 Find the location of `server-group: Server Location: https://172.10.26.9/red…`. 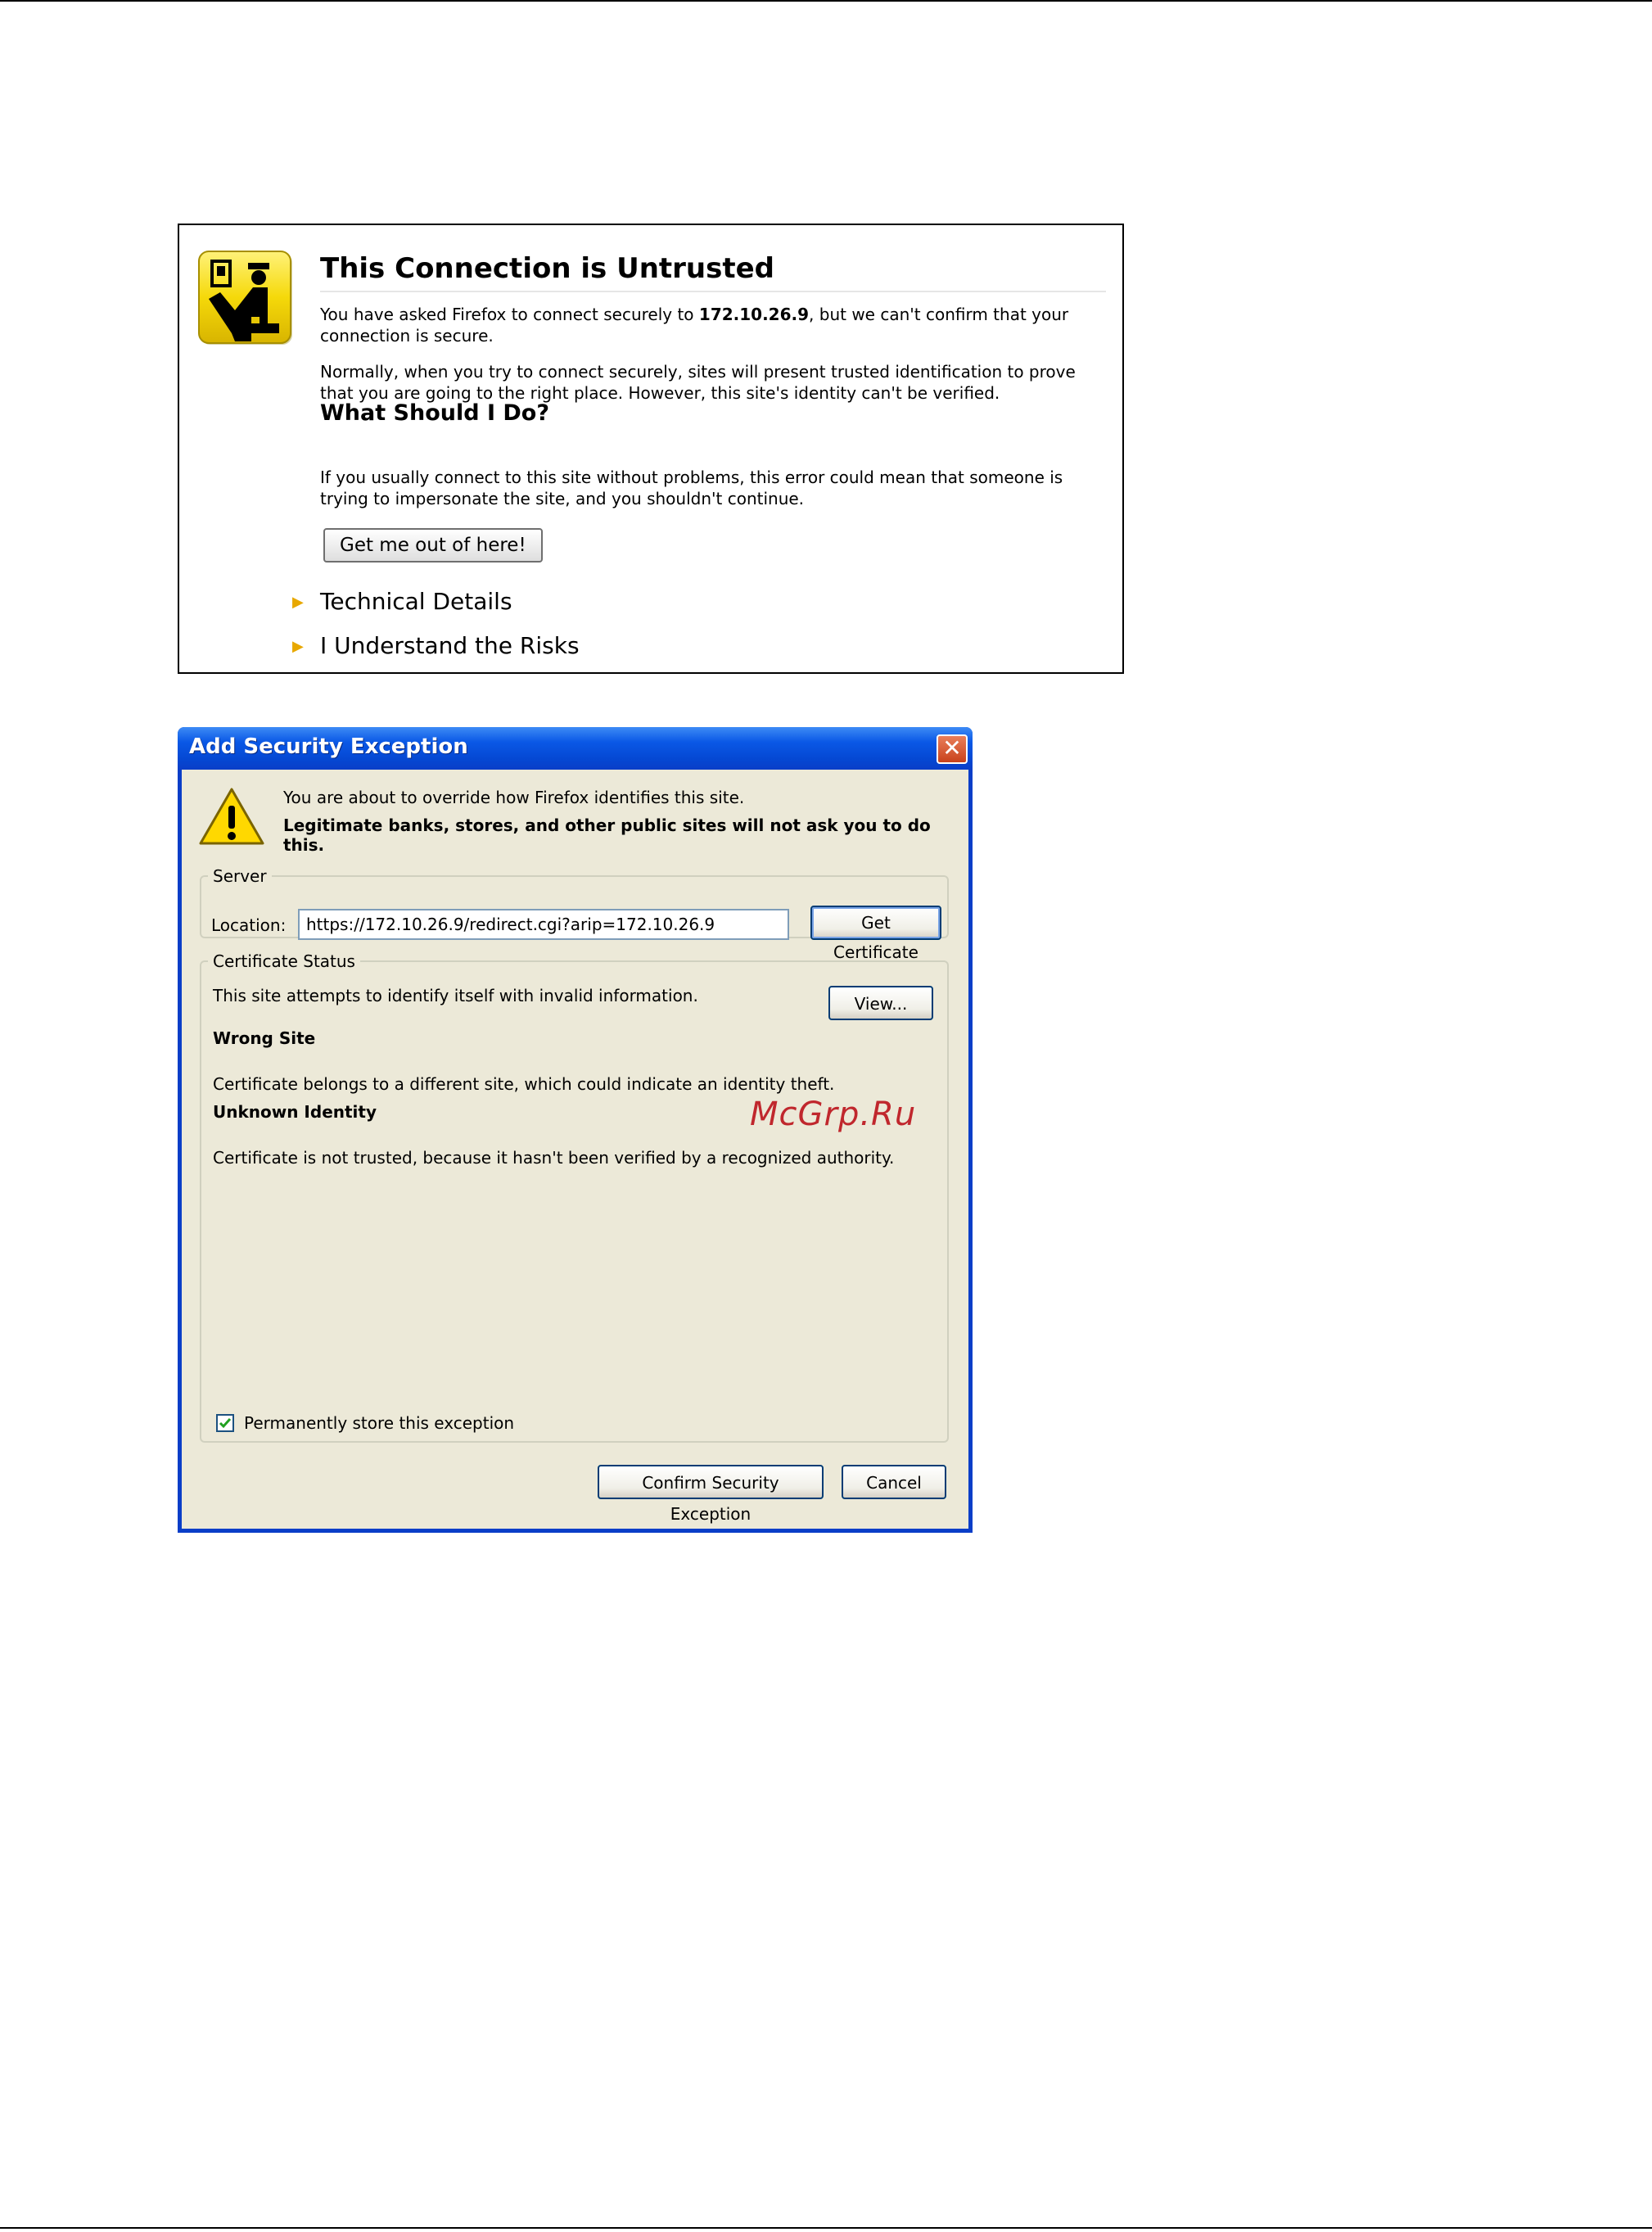

server-group: Server Location: https://172.10.26.9/red… is located at coordinates (574, 914).